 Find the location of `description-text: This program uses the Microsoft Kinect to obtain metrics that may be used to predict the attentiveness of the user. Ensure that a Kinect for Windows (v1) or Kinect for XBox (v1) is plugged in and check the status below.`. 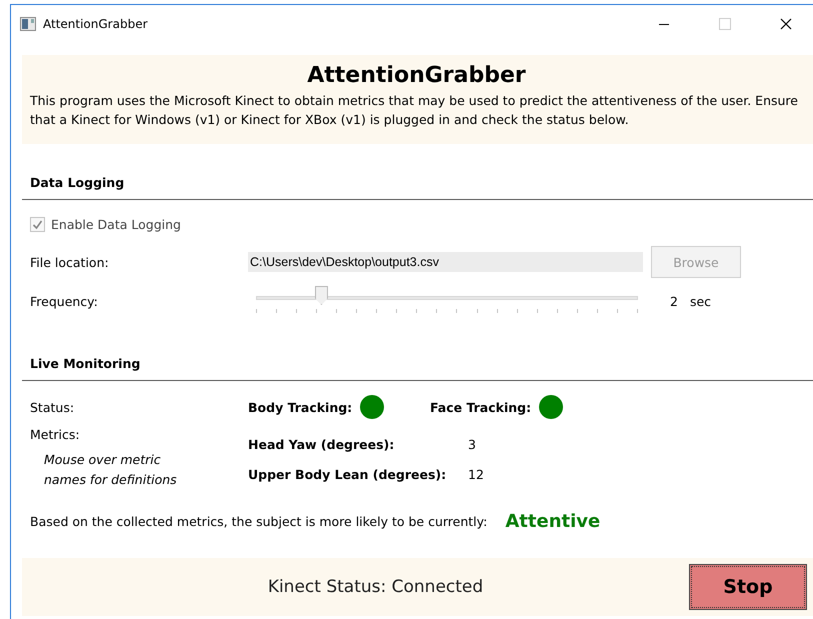

description-text: This program uses the Microsoft Kinect to obtain metrics that may be used to predict the attentiveness of the user. Ensure that a Kinect for Windows (v1) or Kinect for XBox (v1) is plugged in and check the status below. is located at coordinates (414, 110).